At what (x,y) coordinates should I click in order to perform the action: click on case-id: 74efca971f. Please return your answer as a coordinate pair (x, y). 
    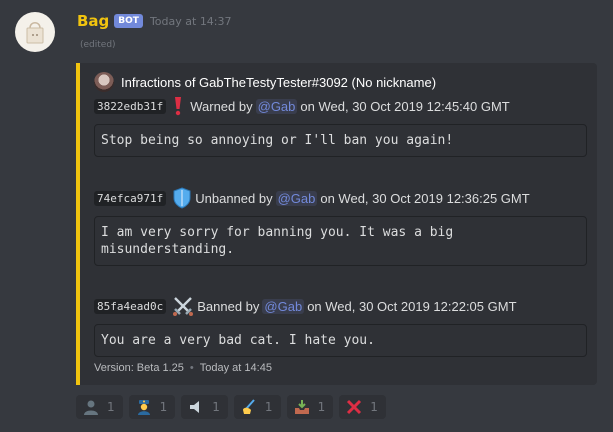
    Looking at the image, I should click on (130, 198).